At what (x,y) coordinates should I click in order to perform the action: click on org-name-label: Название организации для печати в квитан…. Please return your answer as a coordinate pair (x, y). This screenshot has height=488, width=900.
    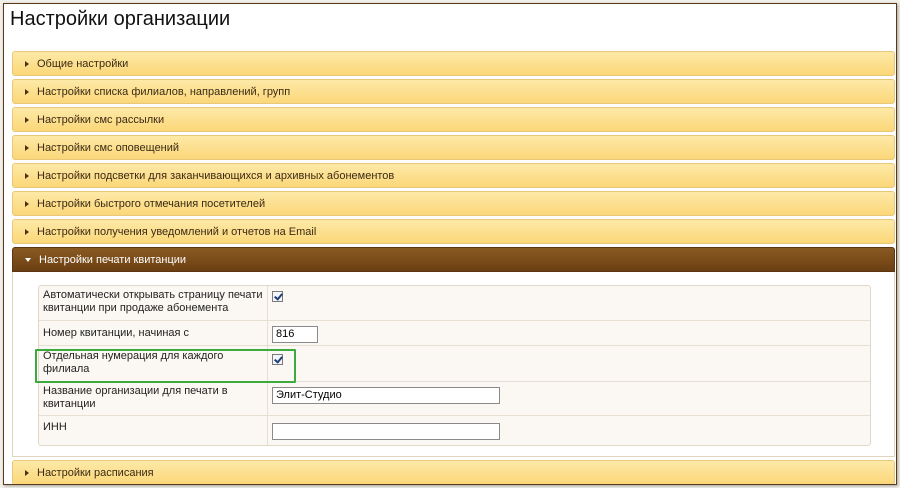
    Looking at the image, I should click on (153, 398).